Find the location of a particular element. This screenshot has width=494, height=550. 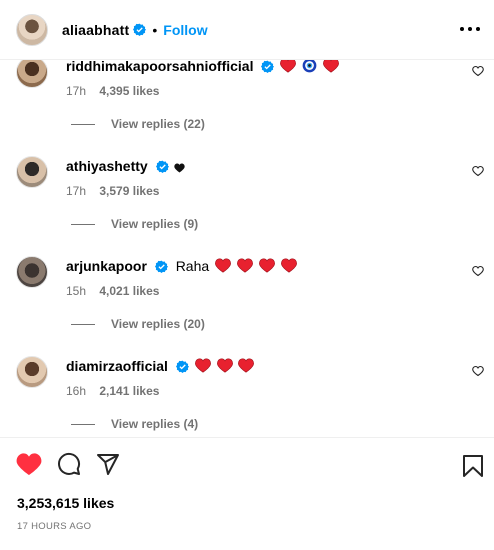

view-replies-button: View replies (20) is located at coordinates (138, 324).